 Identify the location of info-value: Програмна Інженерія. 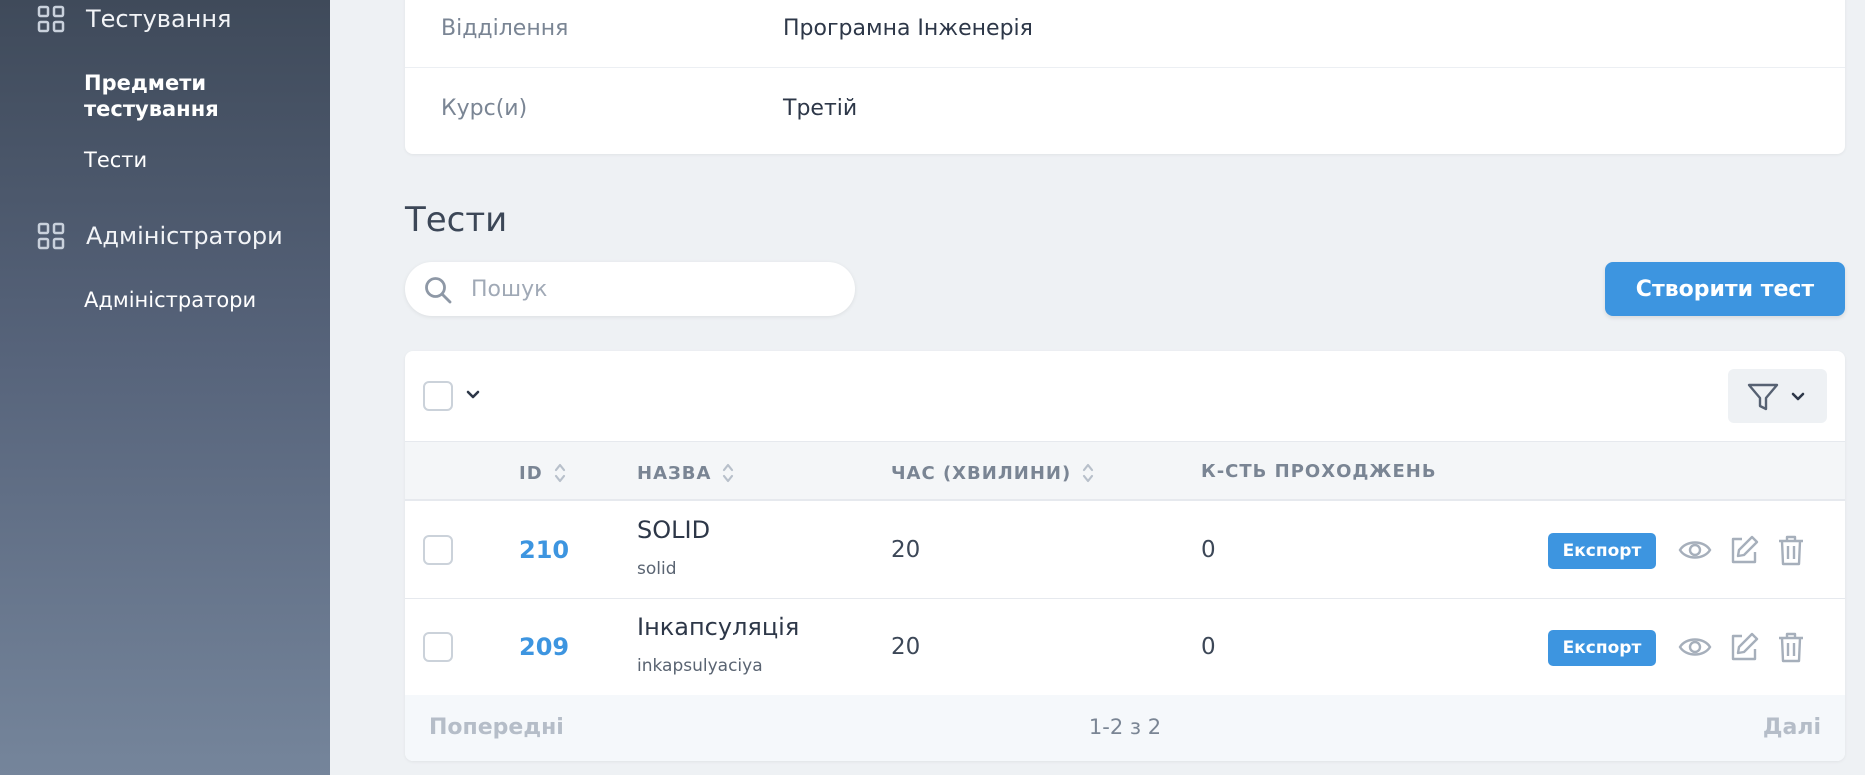
(908, 28).